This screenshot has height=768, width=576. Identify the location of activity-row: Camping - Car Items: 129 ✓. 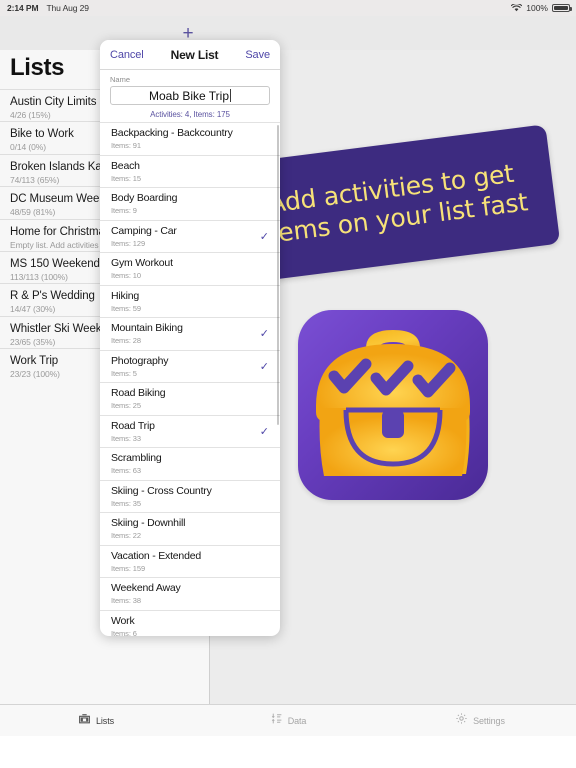
(190, 236).